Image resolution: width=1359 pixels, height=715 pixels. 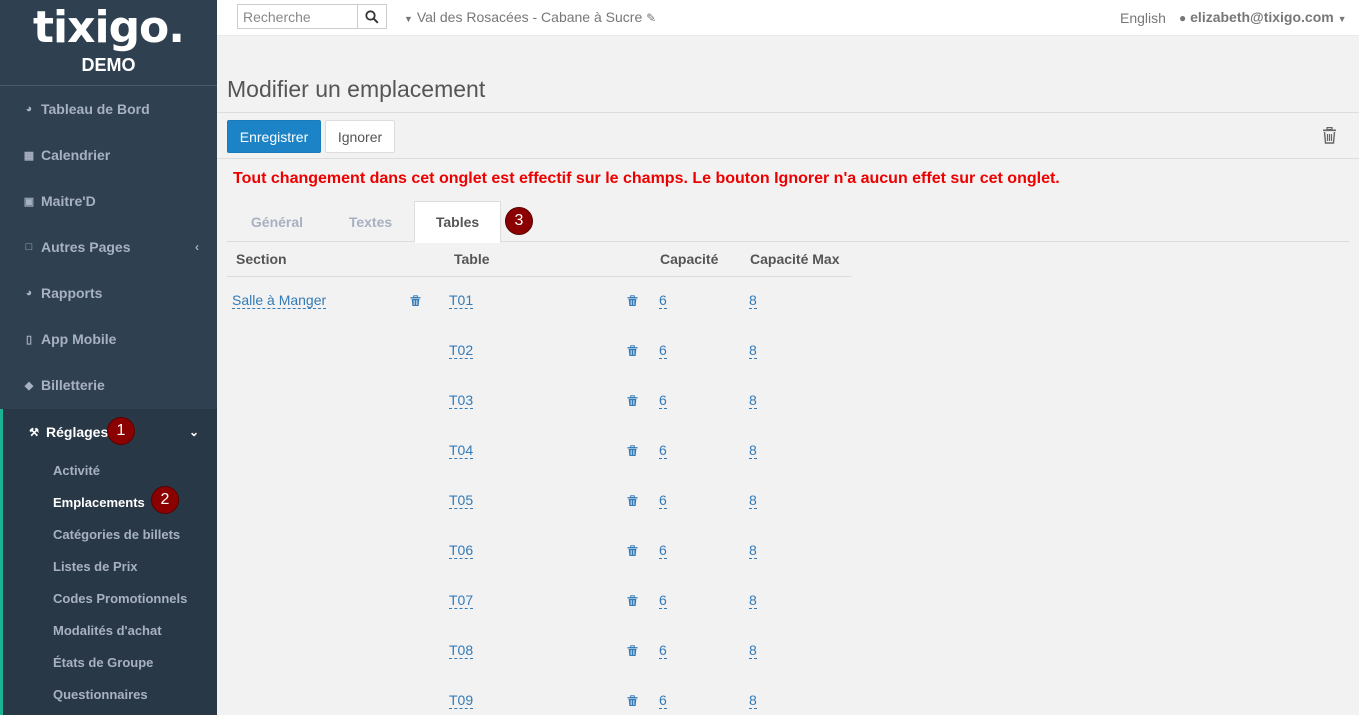 I want to click on submenu-item-group-states: États de Groupe, so click(x=103, y=662).